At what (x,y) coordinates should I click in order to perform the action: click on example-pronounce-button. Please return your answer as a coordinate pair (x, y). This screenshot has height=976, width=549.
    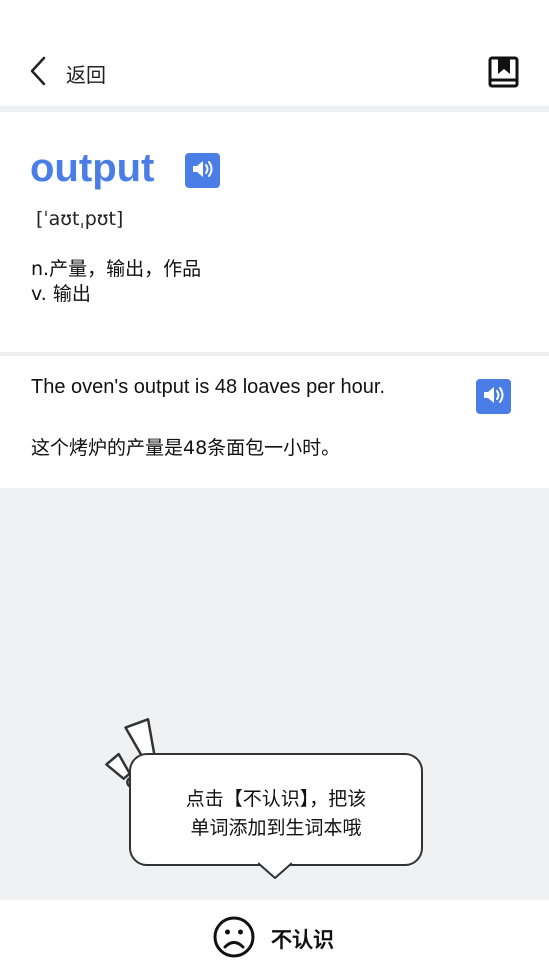
    Looking at the image, I should click on (493, 396).